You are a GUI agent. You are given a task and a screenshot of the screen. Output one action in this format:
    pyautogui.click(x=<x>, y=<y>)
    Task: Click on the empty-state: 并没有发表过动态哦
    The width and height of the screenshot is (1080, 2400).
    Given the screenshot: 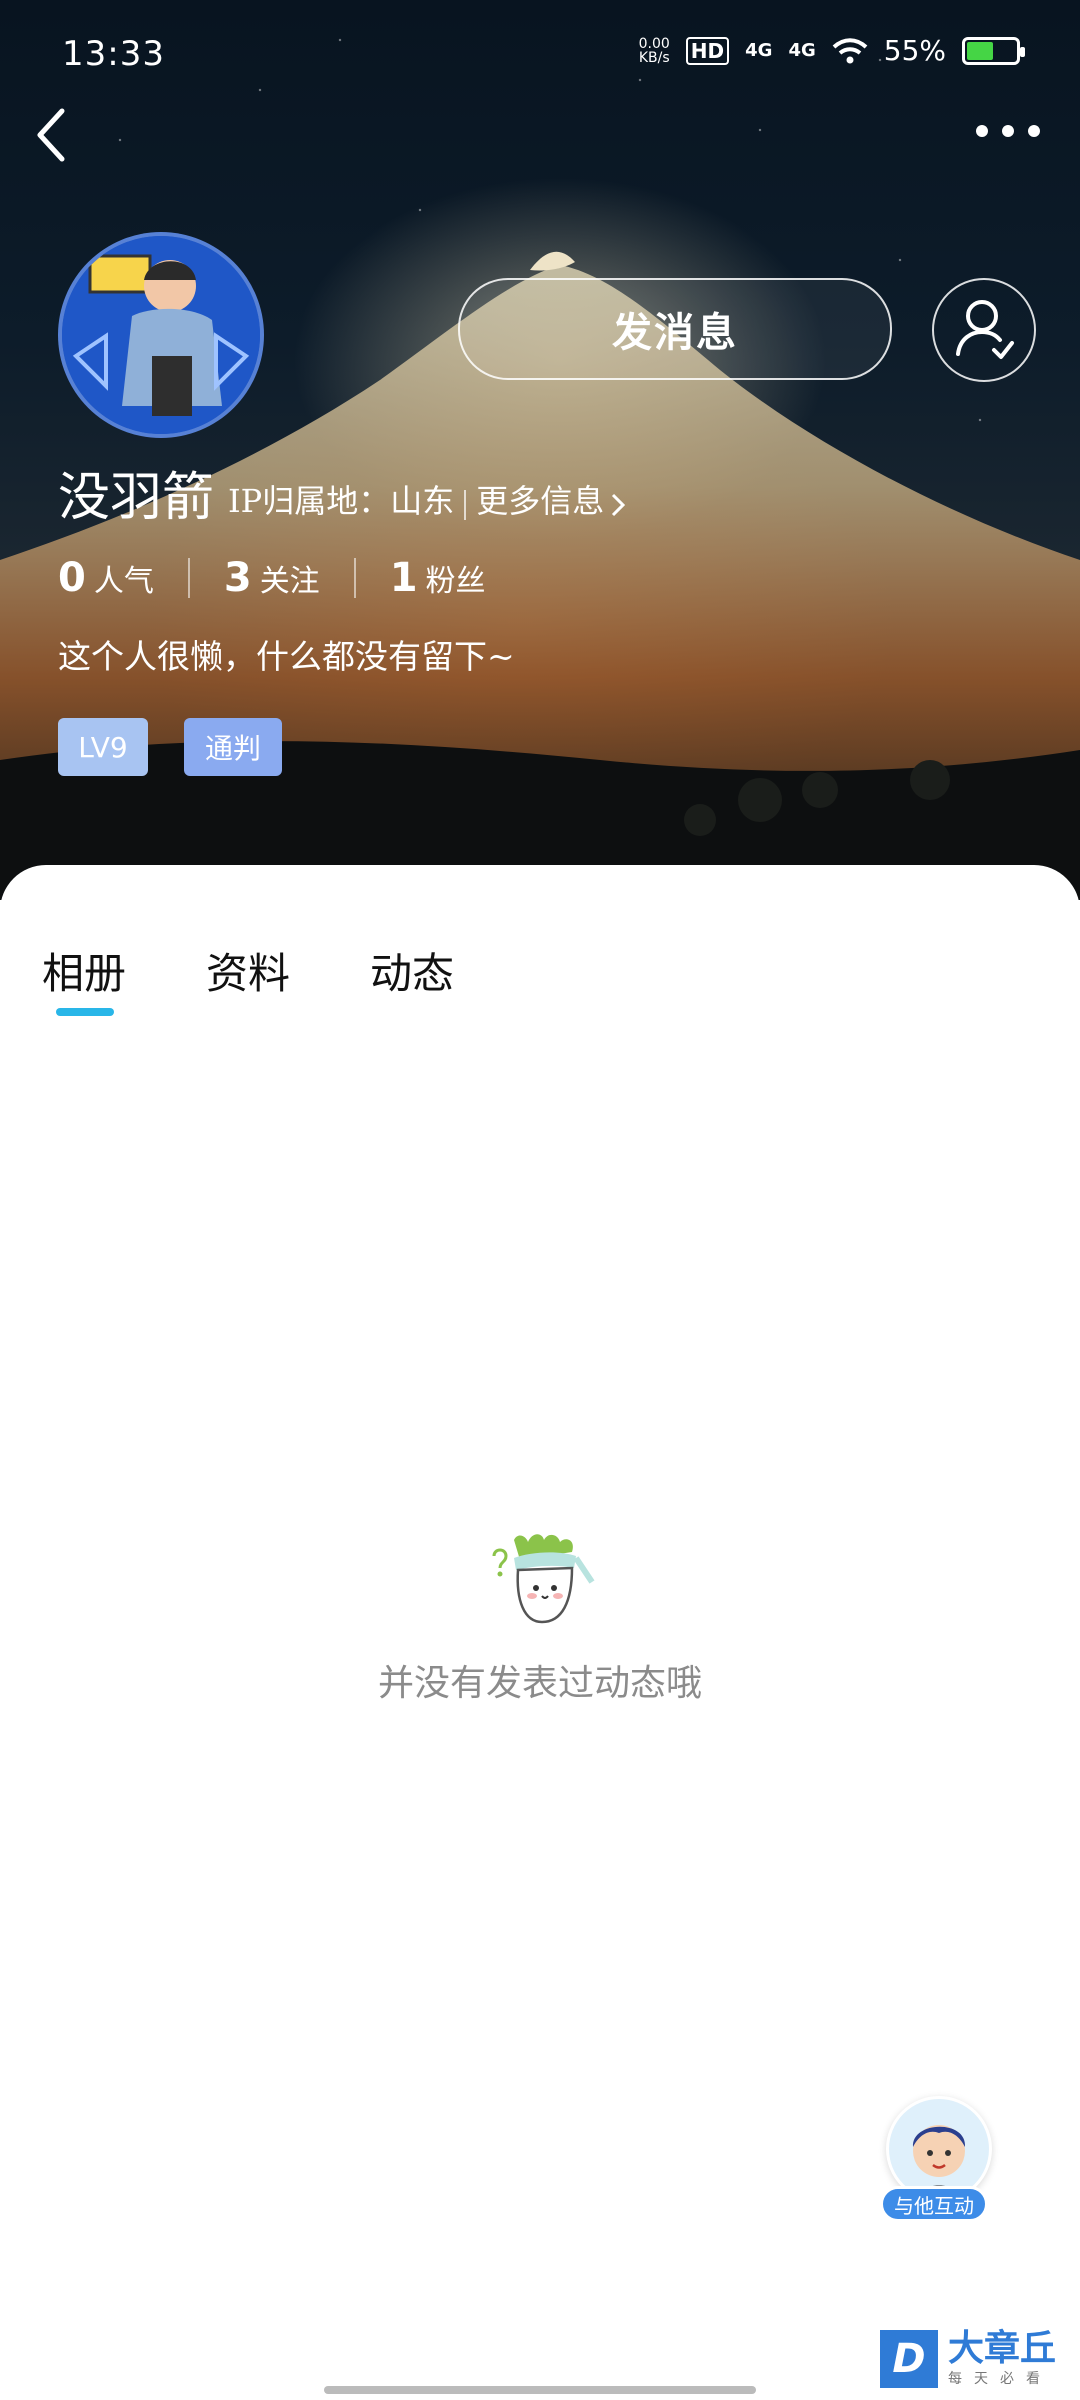 What is the action you would take?
    pyautogui.click(x=540, y=1618)
    